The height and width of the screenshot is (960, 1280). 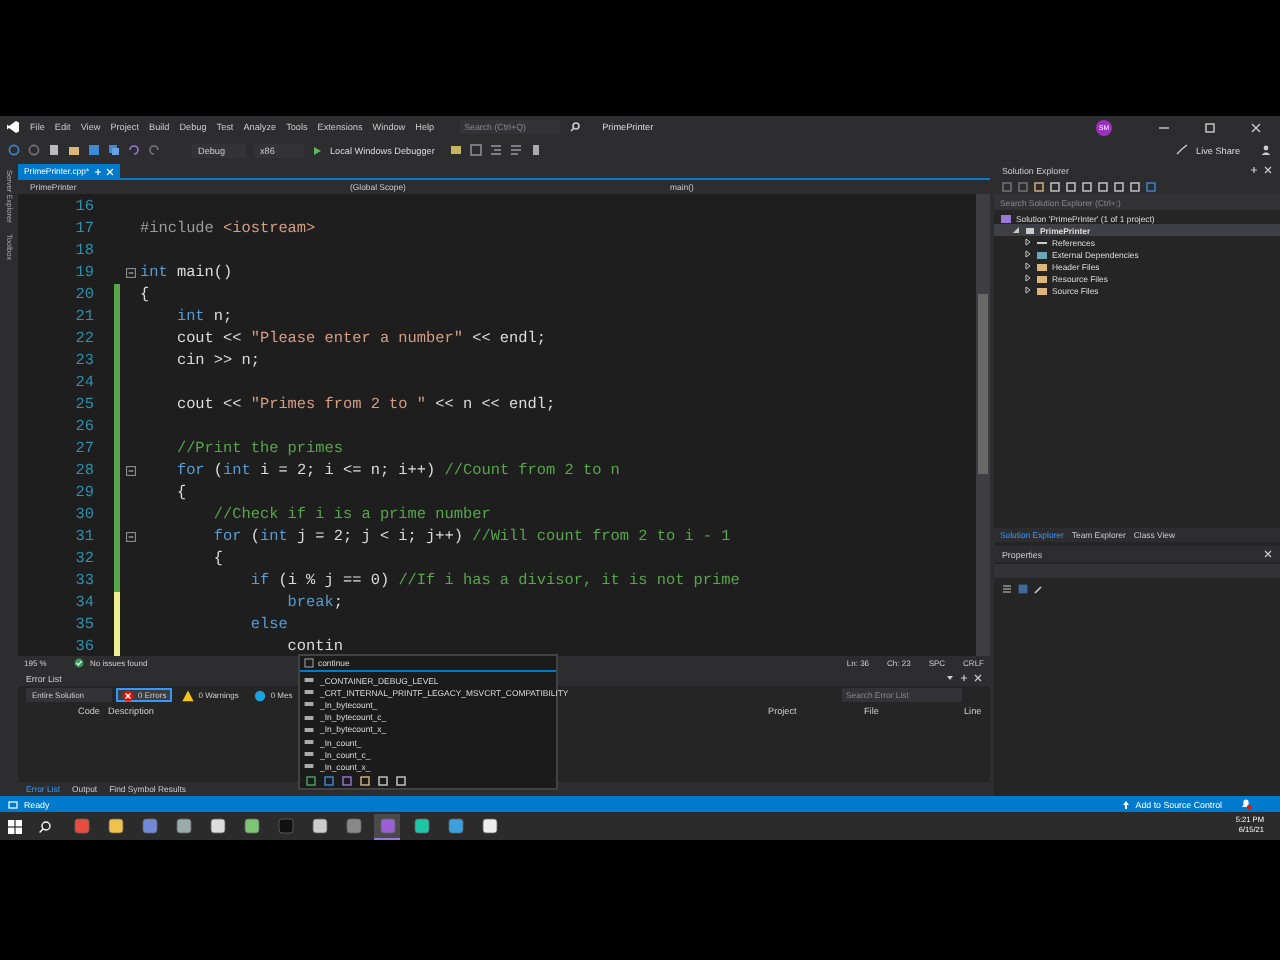 What do you see at coordinates (1246, 804) in the screenshot?
I see `bell-icon` at bounding box center [1246, 804].